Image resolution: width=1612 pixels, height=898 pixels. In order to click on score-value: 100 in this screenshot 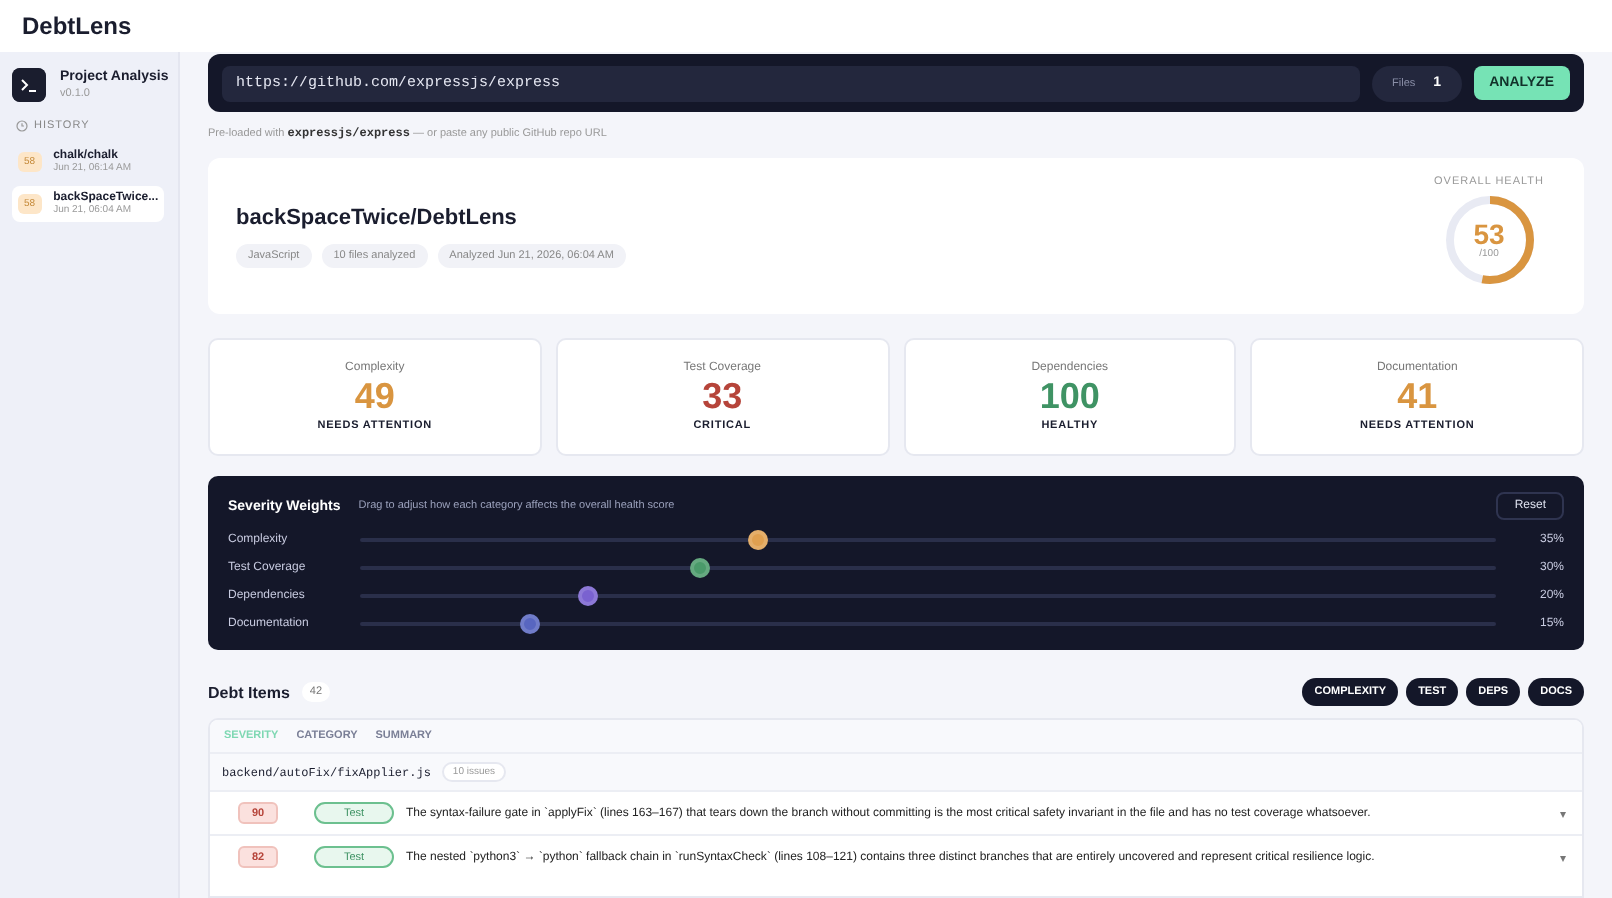, I will do `click(1069, 397)`.